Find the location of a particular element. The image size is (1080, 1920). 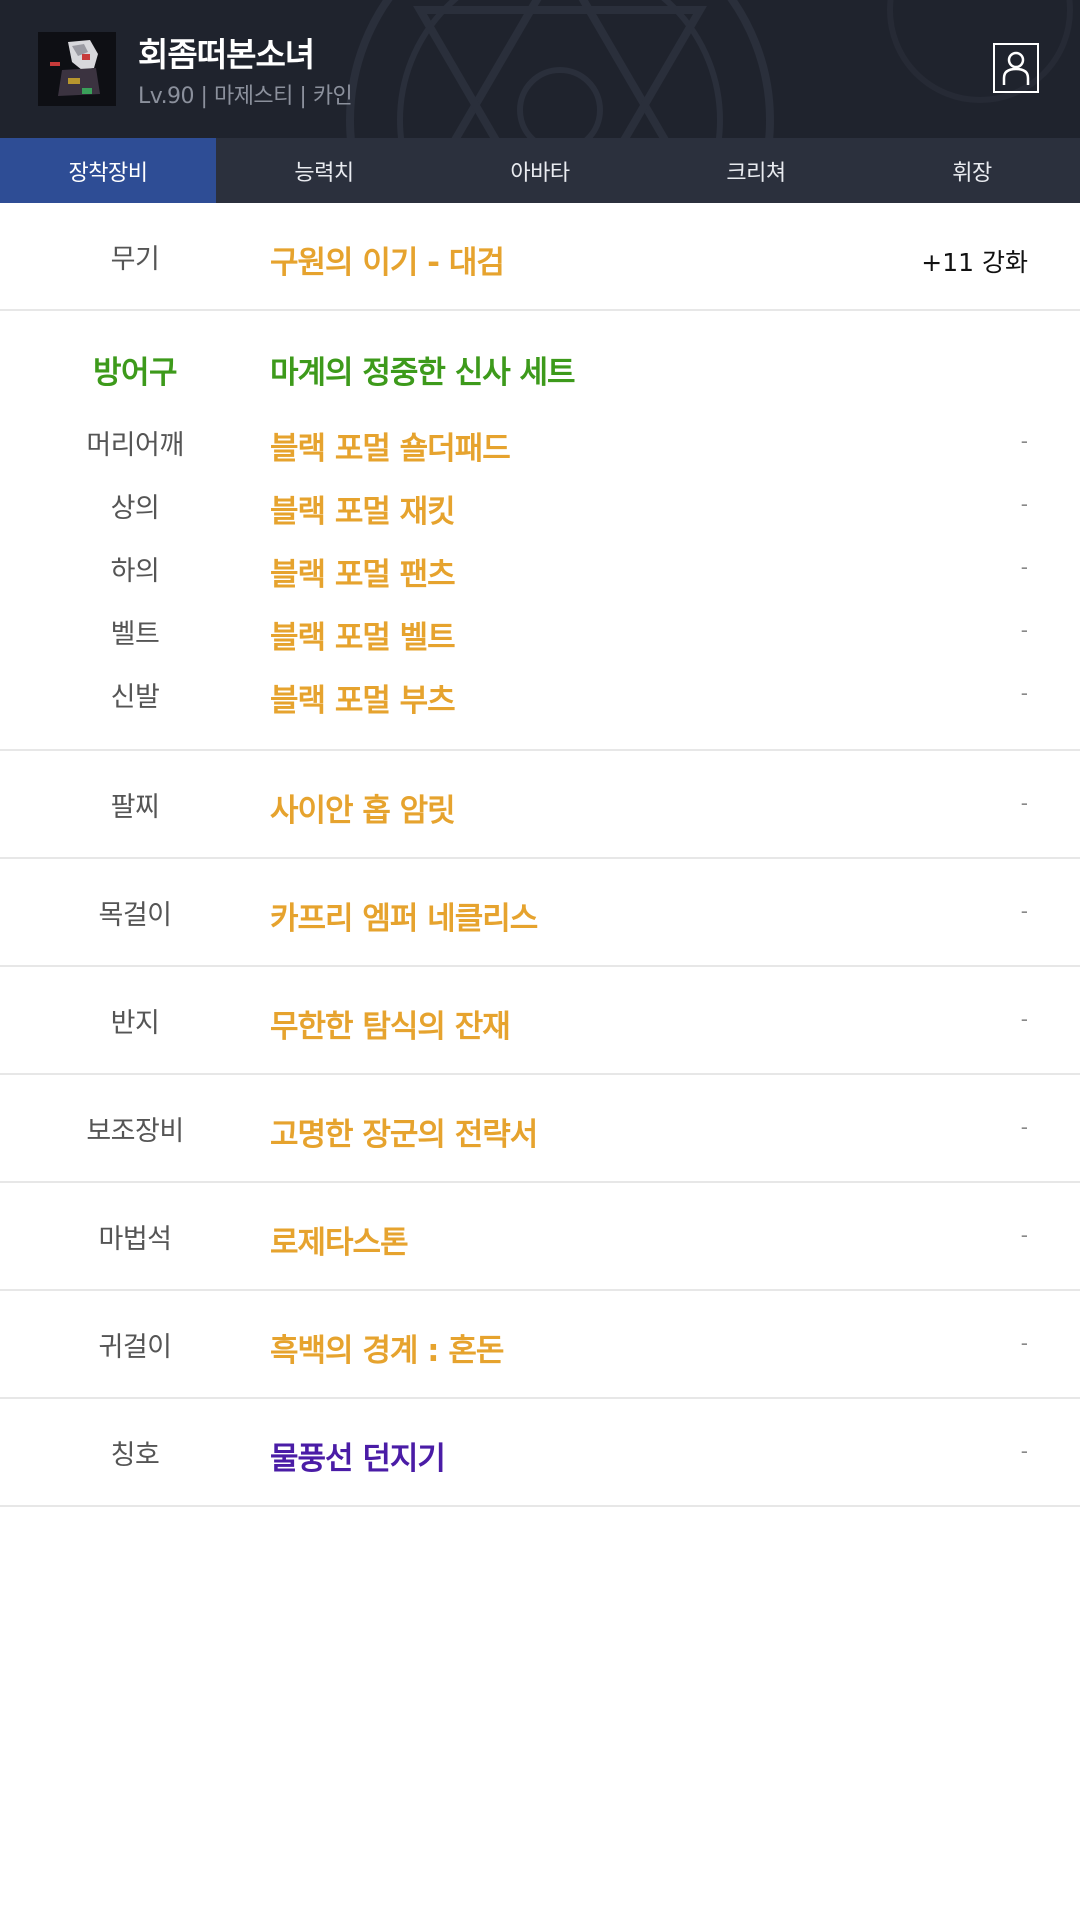

character-info: Lv.90 | 마제스티 | 카인 is located at coordinates (245, 96).